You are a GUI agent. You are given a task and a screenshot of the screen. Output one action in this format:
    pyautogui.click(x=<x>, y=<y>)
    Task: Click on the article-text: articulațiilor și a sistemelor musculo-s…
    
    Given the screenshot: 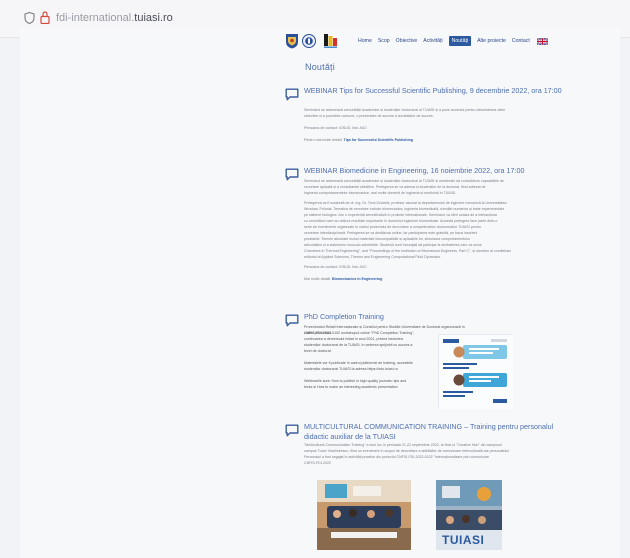 What is the action you would take?
    pyautogui.click(x=393, y=245)
    